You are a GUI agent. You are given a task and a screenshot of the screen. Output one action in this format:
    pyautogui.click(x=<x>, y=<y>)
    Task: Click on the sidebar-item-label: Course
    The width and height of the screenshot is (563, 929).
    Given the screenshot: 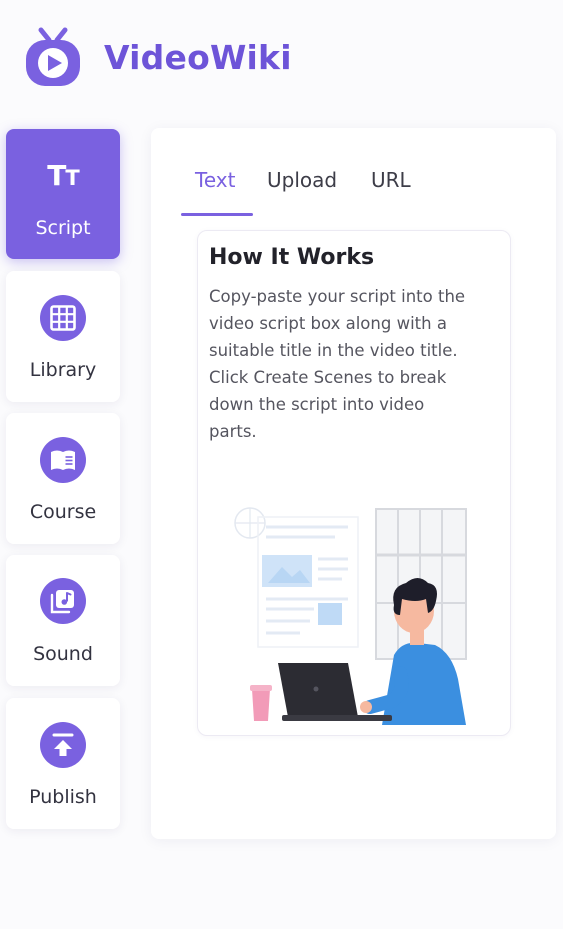 What is the action you would take?
    pyautogui.click(x=63, y=512)
    